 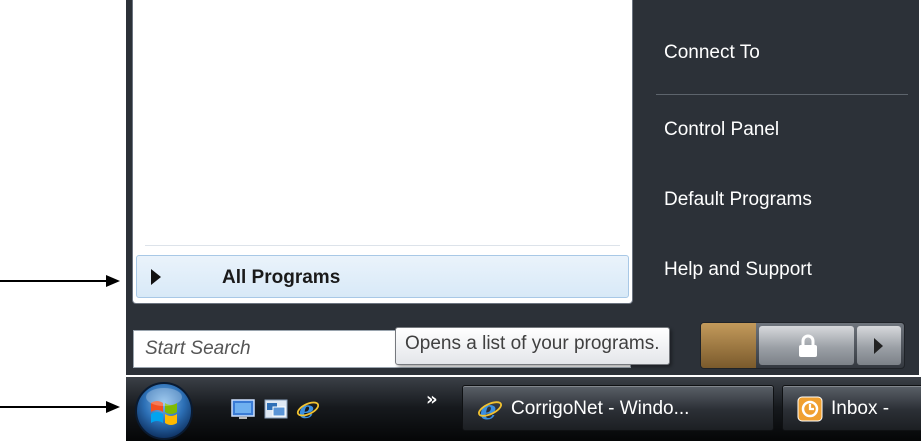 I want to click on all-programs-button: All Programs, so click(x=382, y=276).